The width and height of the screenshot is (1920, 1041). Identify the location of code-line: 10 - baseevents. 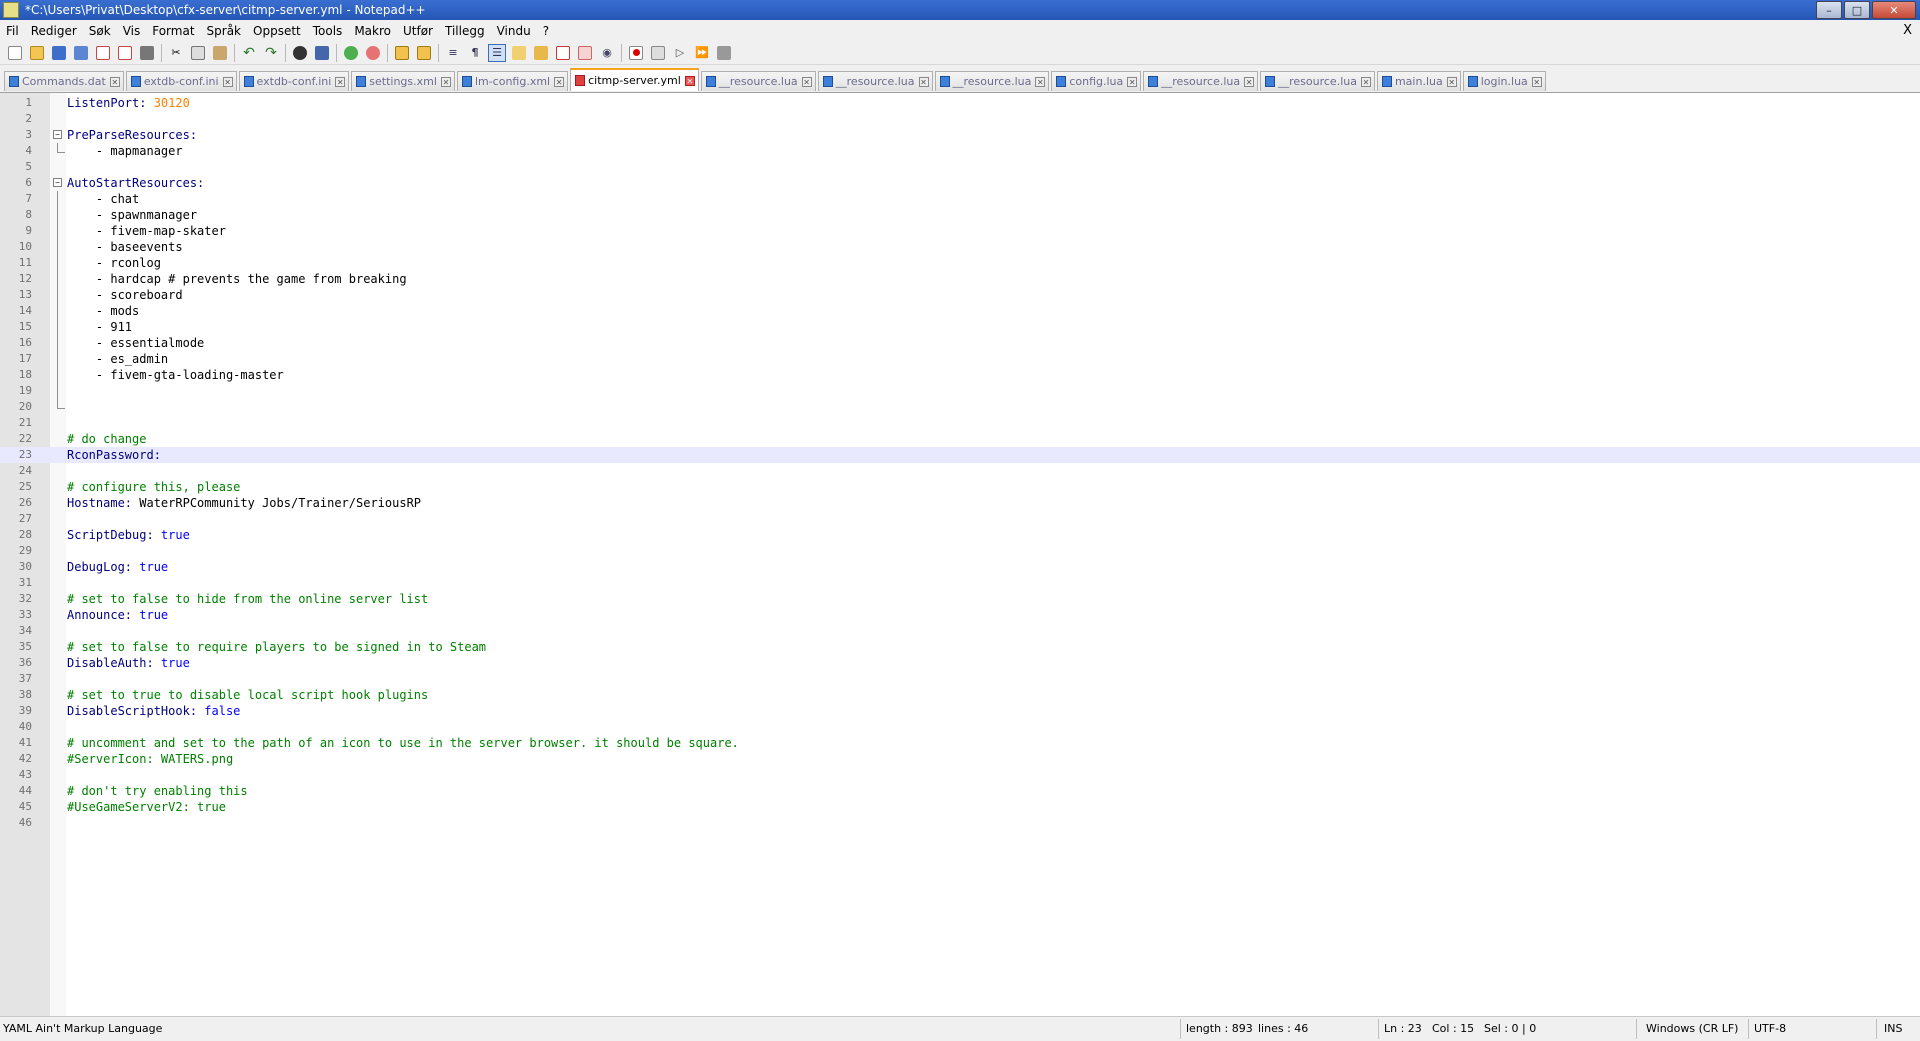
(960, 247).